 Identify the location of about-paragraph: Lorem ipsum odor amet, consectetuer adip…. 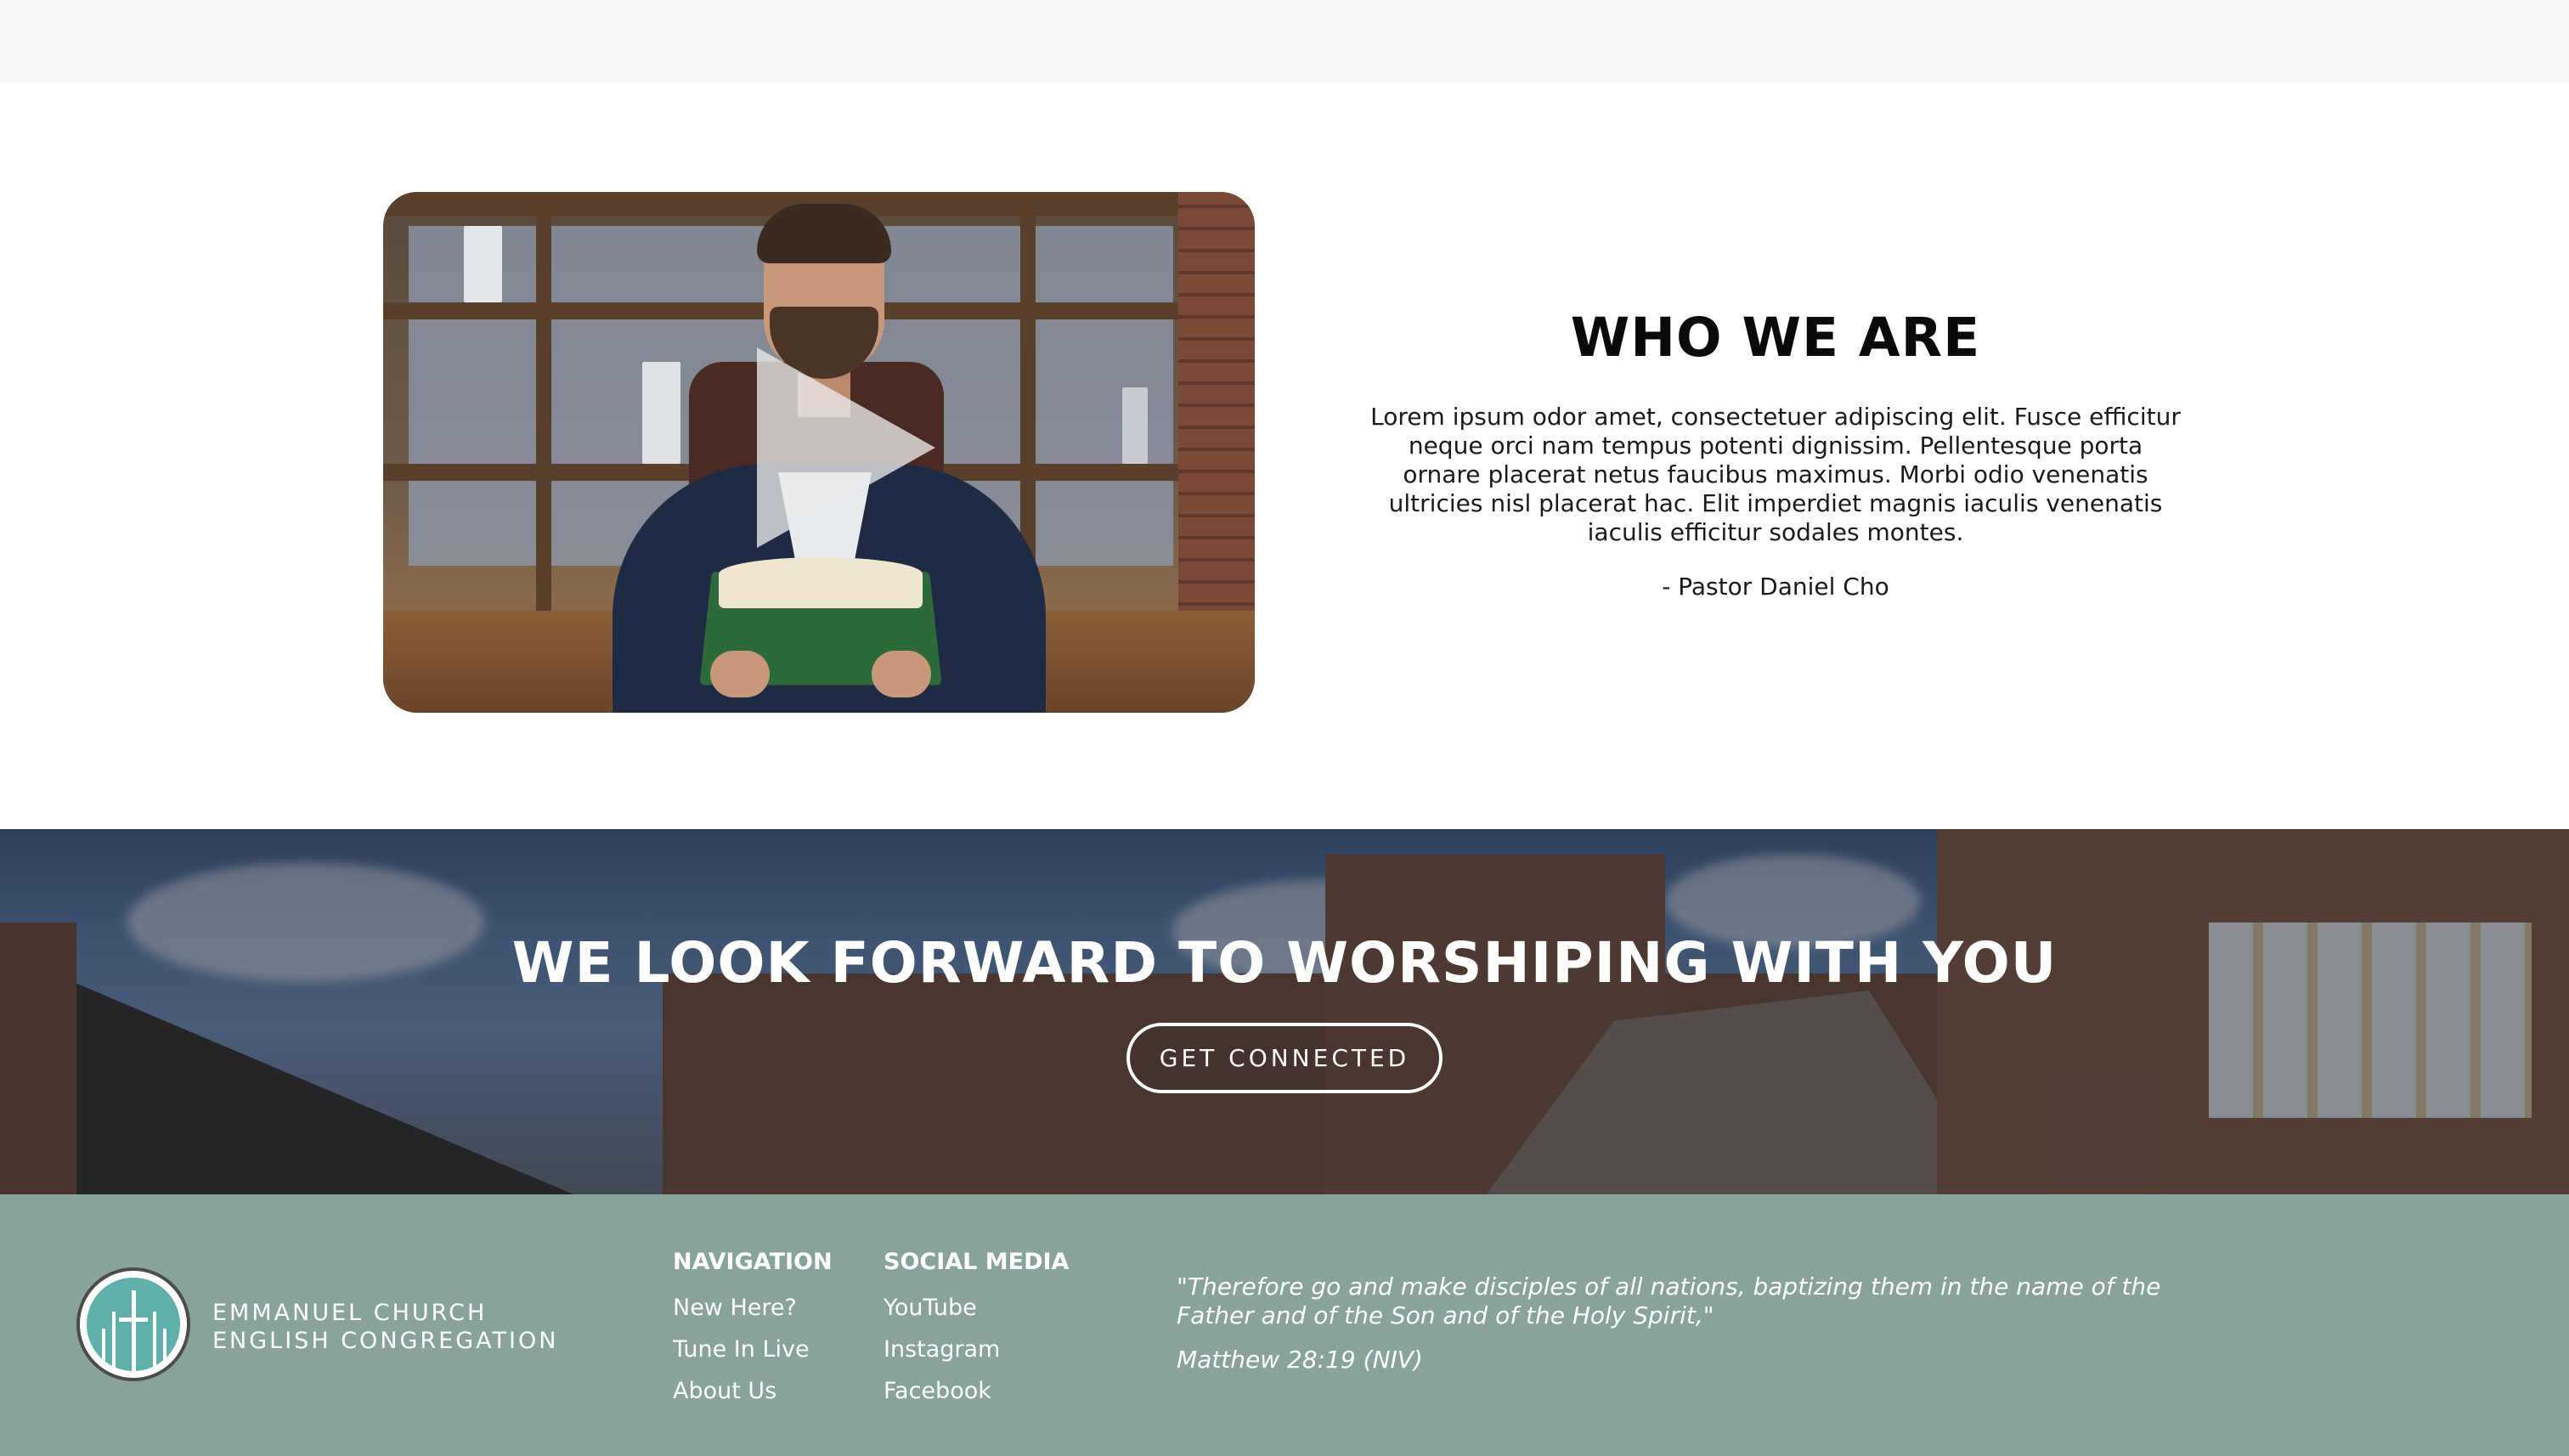
(1775, 474).